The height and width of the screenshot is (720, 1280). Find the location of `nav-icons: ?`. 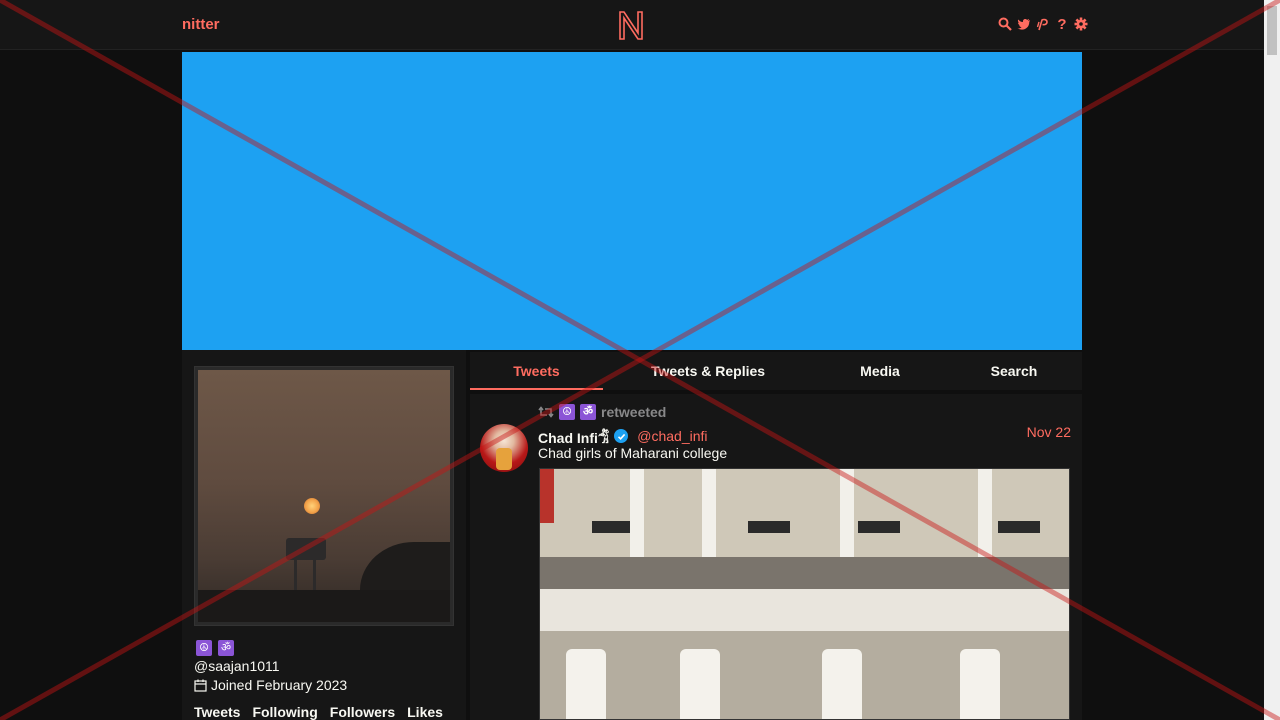

nav-icons: ? is located at coordinates (1043, 24).